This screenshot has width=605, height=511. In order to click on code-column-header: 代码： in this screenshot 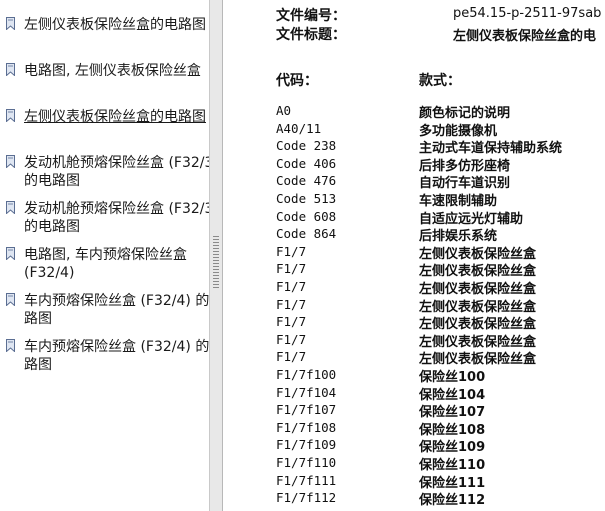, I will do `click(297, 81)`.